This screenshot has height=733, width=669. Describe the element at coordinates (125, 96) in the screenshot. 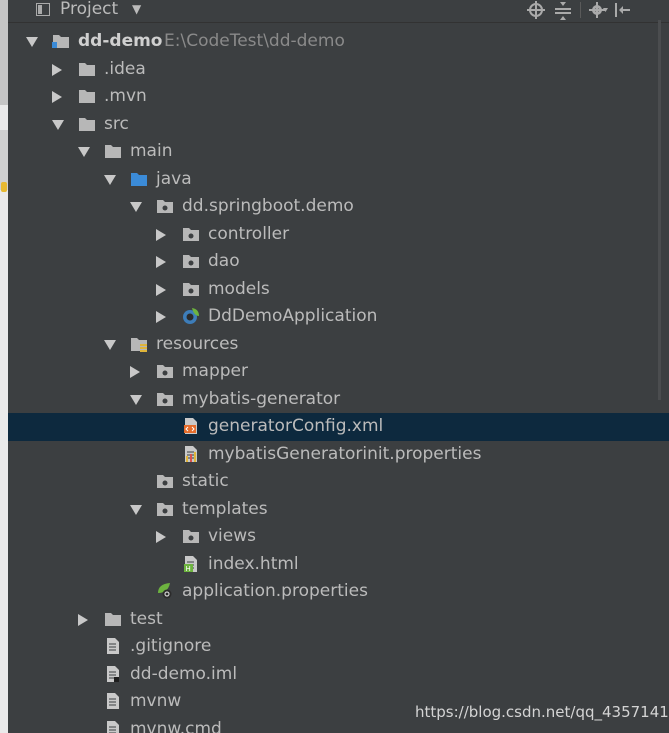

I see `tree-item-label: .mvn` at that location.